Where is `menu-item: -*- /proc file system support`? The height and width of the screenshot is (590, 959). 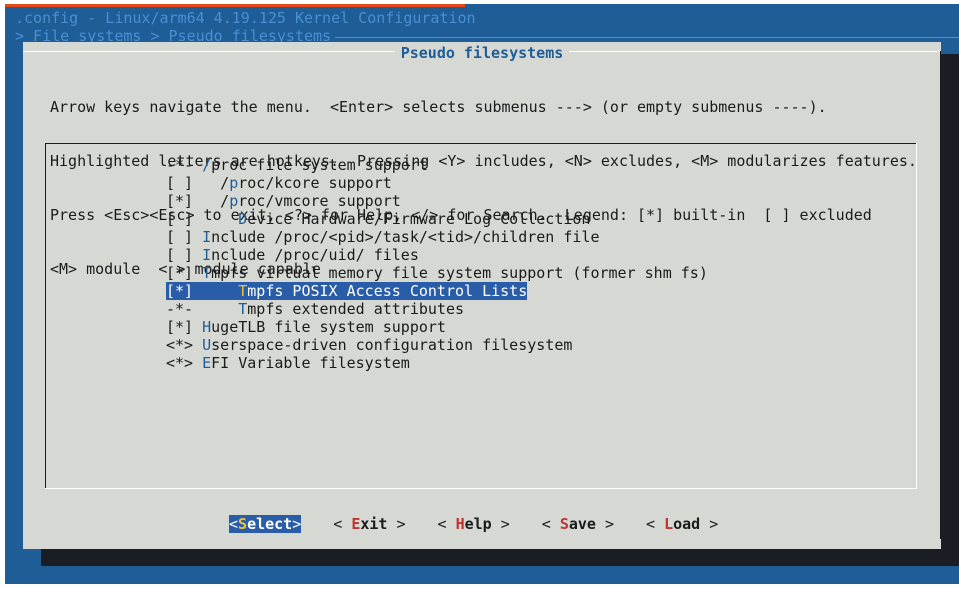 menu-item: -*- /proc file system support is located at coordinates (297, 165).